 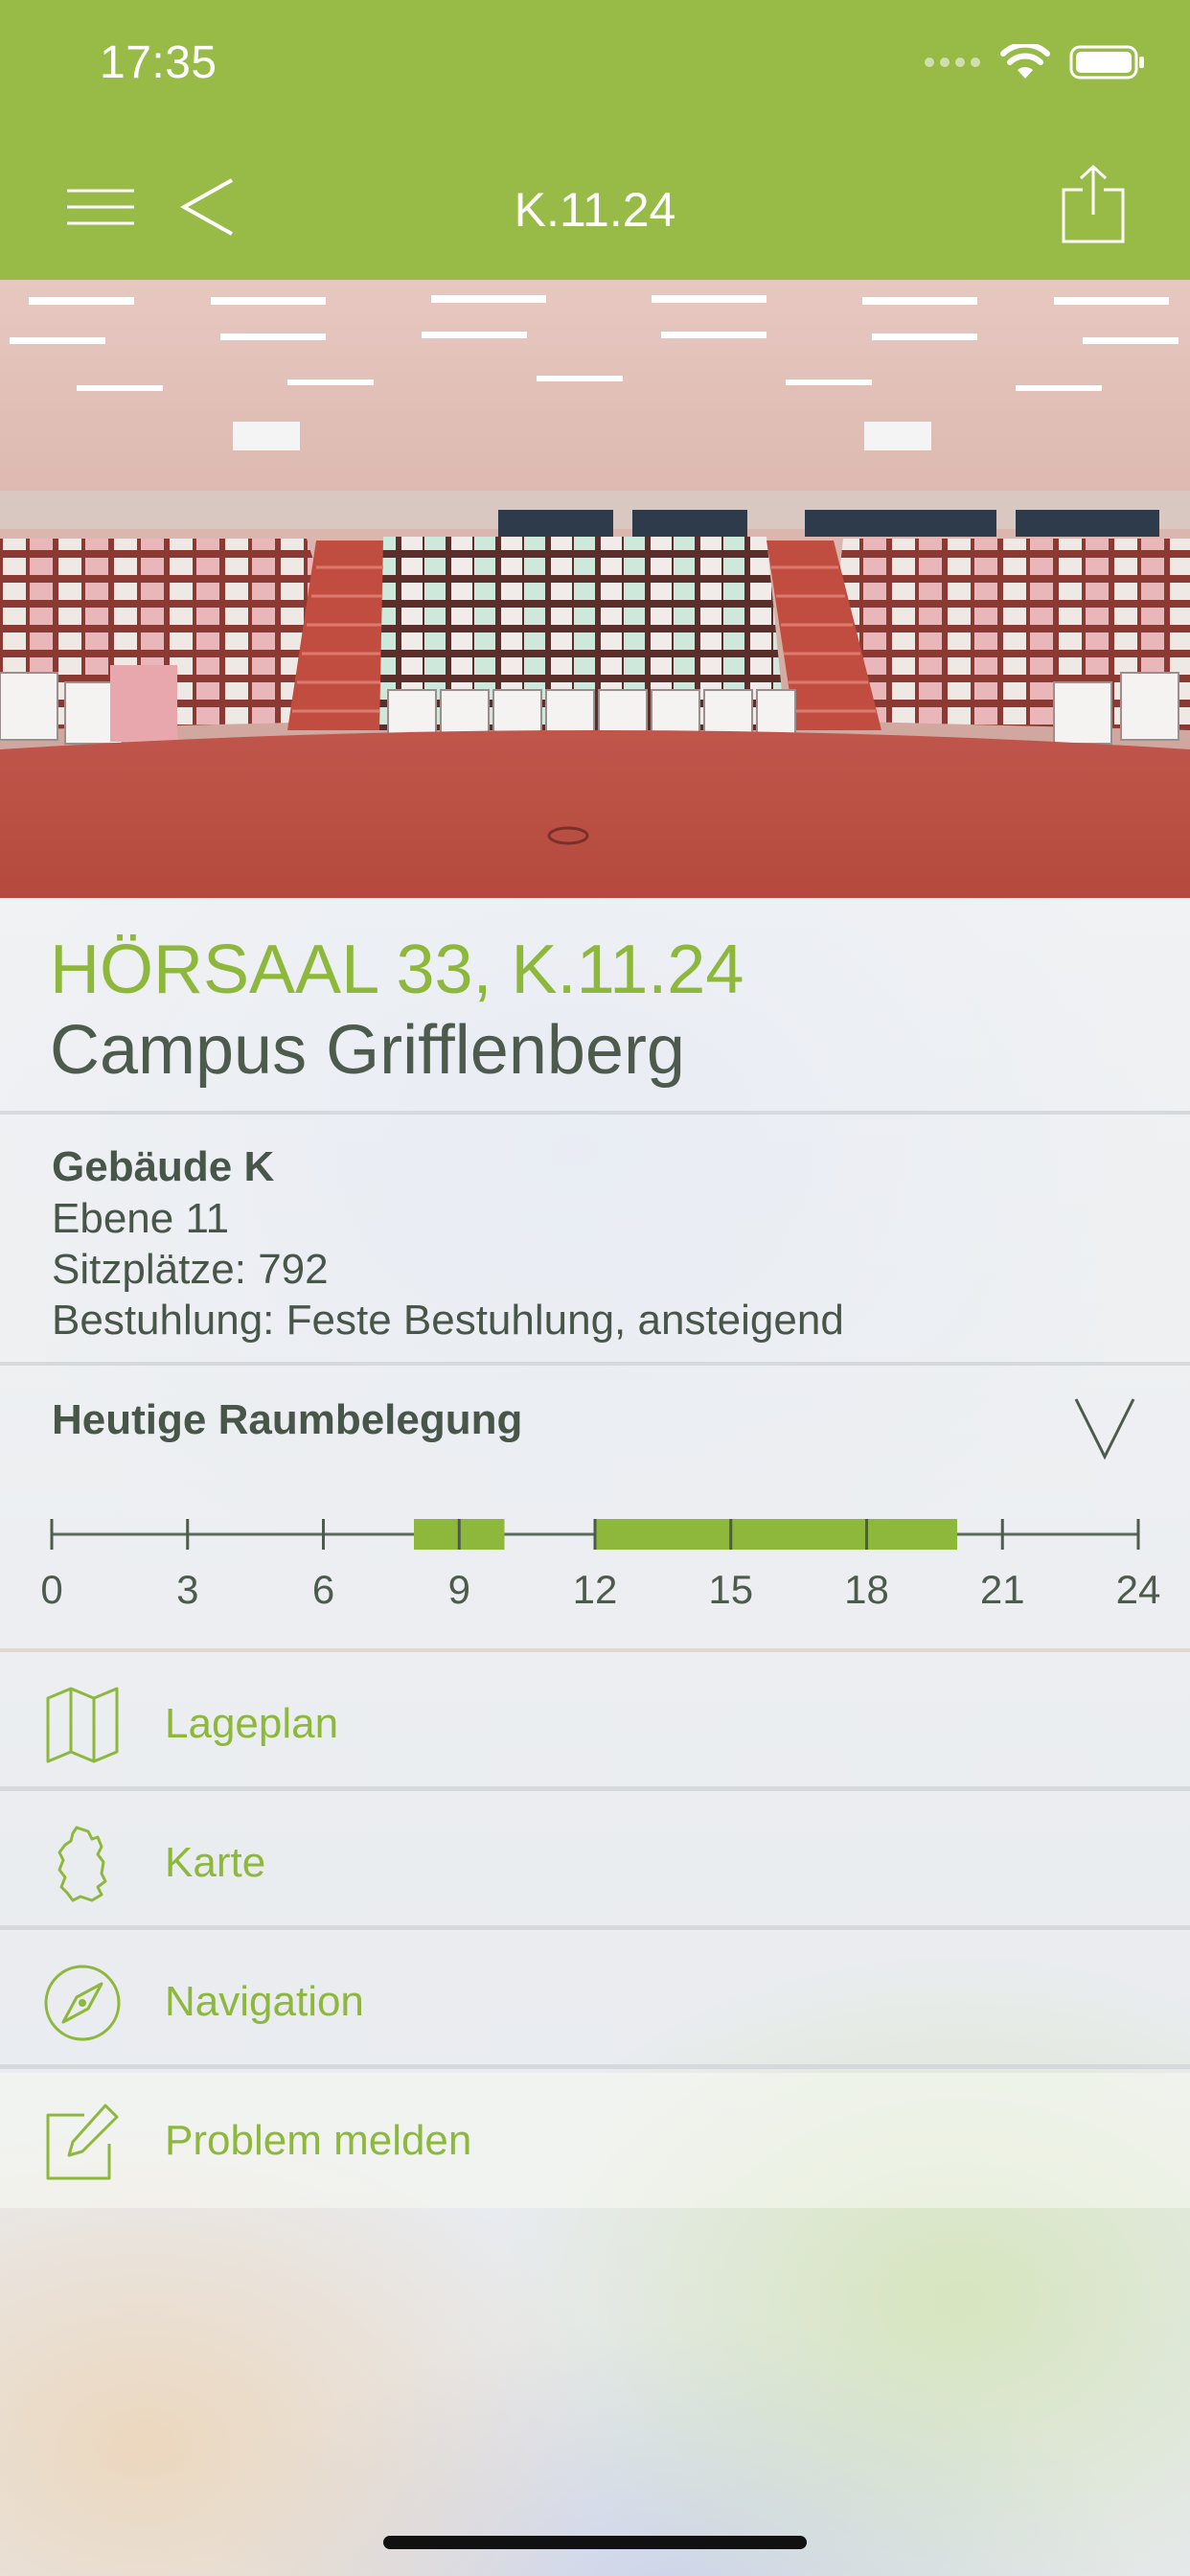 What do you see at coordinates (83, 2003) in the screenshot?
I see `compass-icon` at bounding box center [83, 2003].